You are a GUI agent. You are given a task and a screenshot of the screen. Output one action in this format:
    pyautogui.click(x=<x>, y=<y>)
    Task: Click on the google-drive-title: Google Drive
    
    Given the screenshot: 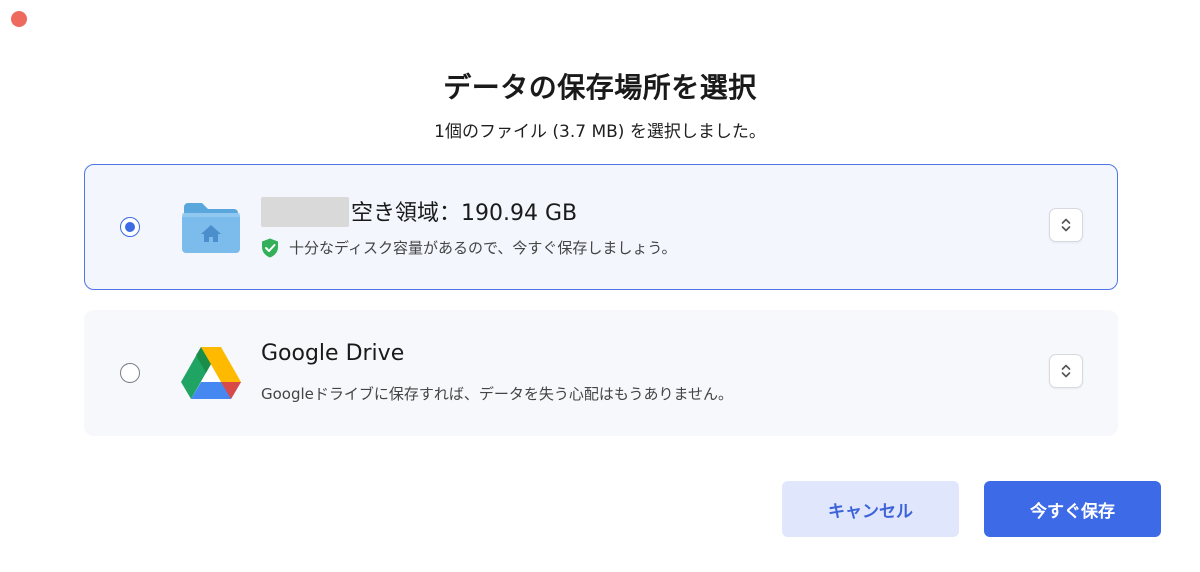 What is the action you would take?
    pyautogui.click(x=333, y=353)
    